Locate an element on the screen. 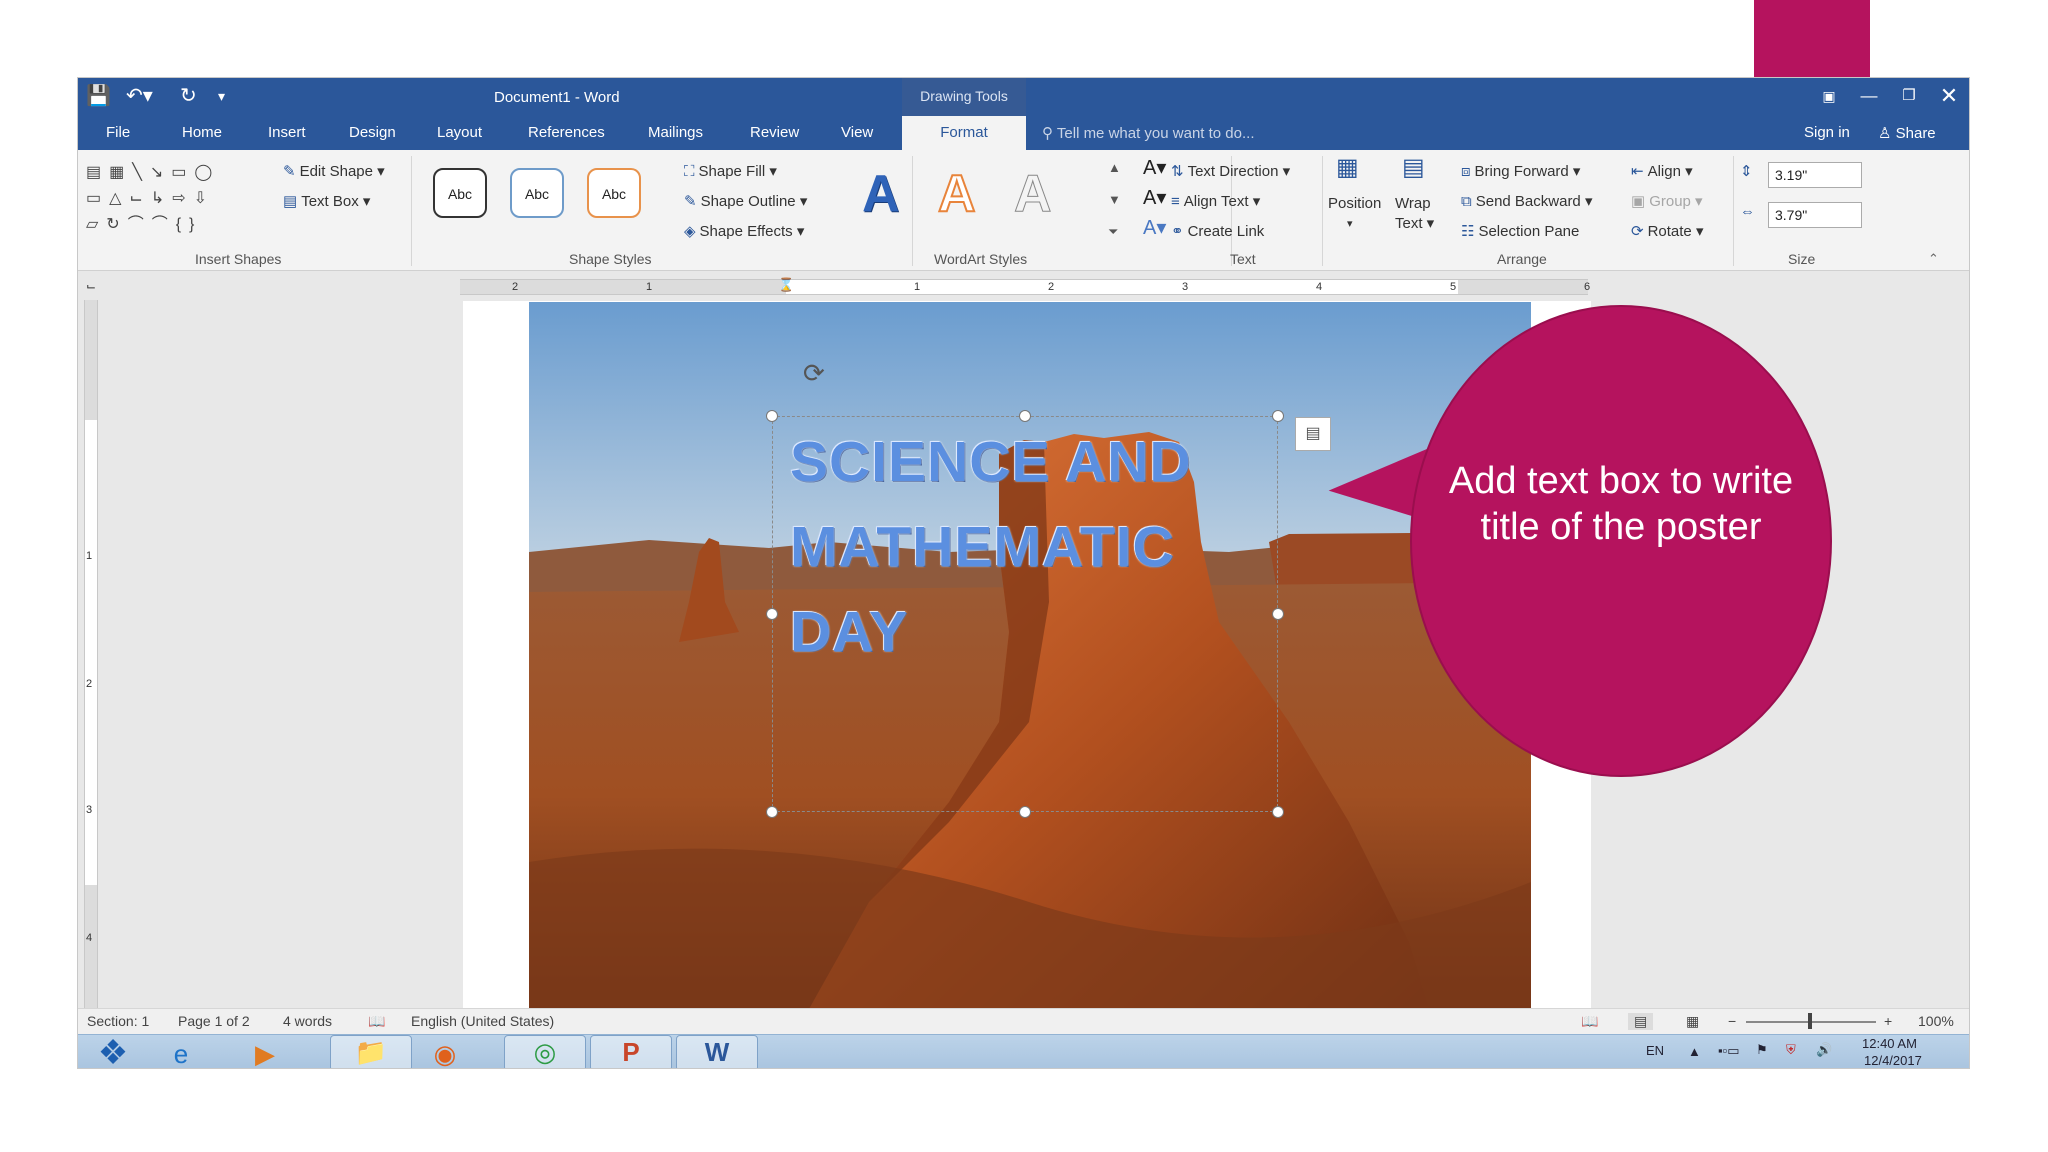 The height and width of the screenshot is (1152, 2048). shape-width-input: 3.79" is located at coordinates (1815, 215).